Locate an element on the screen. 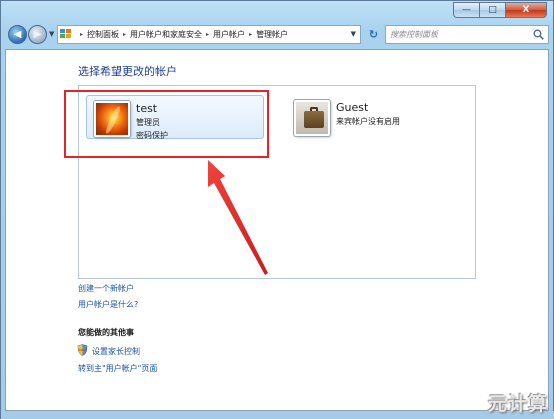 This screenshot has height=419, width=554. search-placeholder: 搜索控制面板 is located at coordinates (414, 34).